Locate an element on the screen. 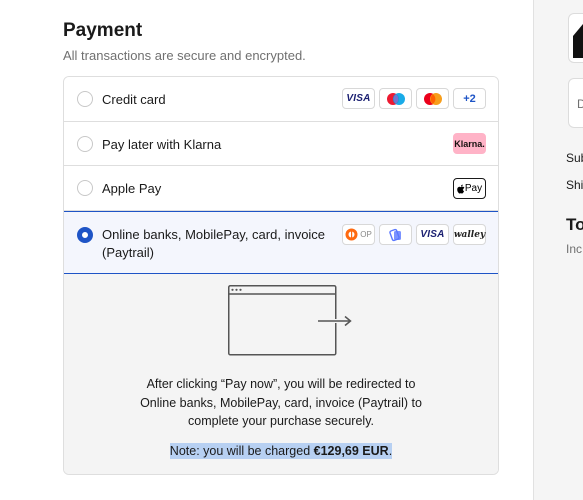 This screenshot has height=500, width=583. payment-option-klarna: Pay later with Klarna Klarna. is located at coordinates (281, 144).